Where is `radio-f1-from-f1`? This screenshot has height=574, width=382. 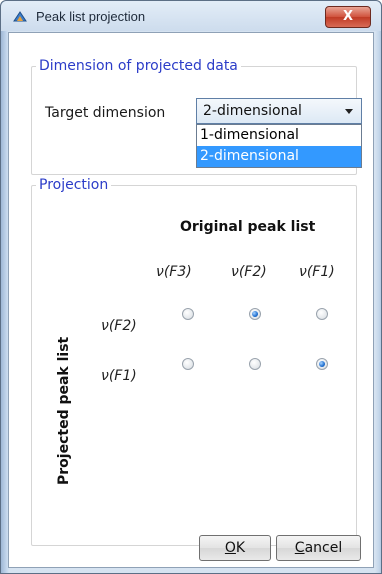
radio-f1-from-f1 is located at coordinates (322, 364).